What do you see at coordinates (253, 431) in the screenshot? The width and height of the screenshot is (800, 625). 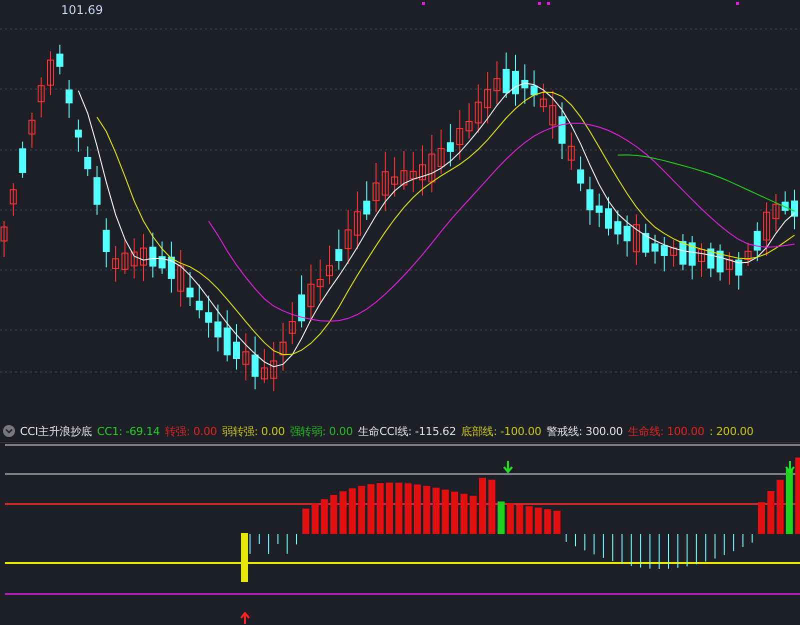 I see `indicator-value: 弱转强: 0.00` at bounding box center [253, 431].